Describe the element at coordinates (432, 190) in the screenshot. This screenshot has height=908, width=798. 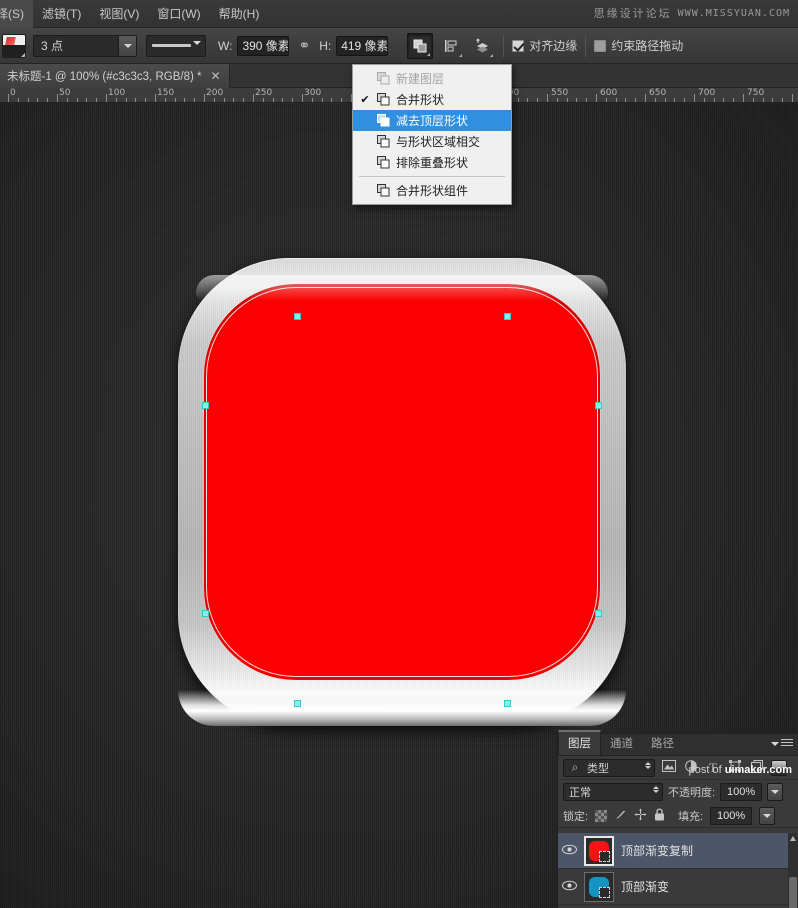
I see `menu-item-merge-shape-components: 合并形状组件` at that location.